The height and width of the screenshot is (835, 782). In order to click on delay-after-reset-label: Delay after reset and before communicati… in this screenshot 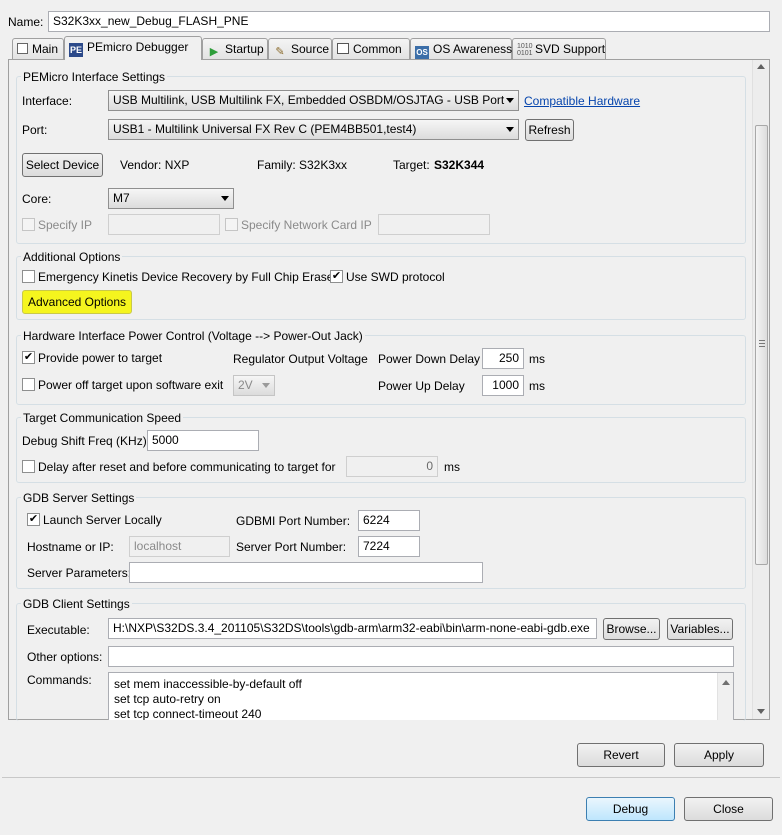, I will do `click(187, 467)`.